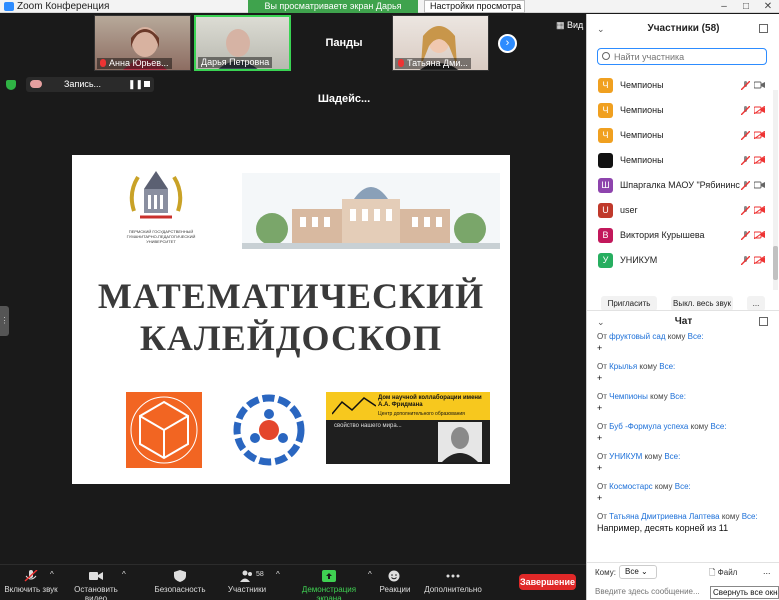  Describe the element at coordinates (746, 6) in the screenshot. I see `maximize-button: □` at that location.